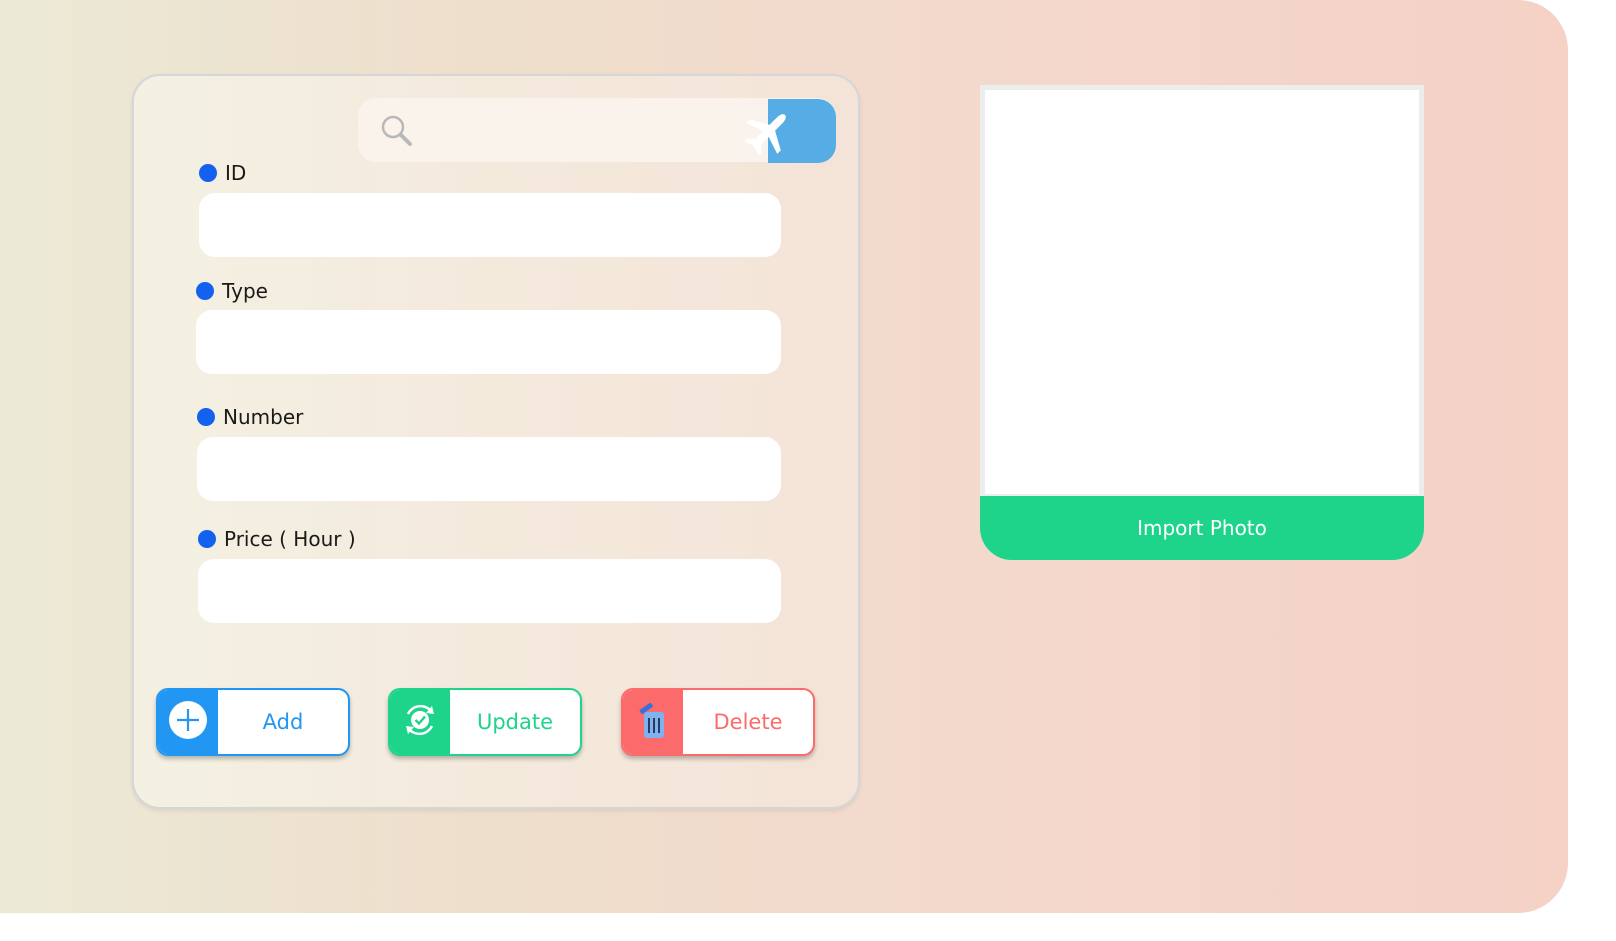  Describe the element at coordinates (768, 132) in the screenshot. I see `airplane-icon` at that location.